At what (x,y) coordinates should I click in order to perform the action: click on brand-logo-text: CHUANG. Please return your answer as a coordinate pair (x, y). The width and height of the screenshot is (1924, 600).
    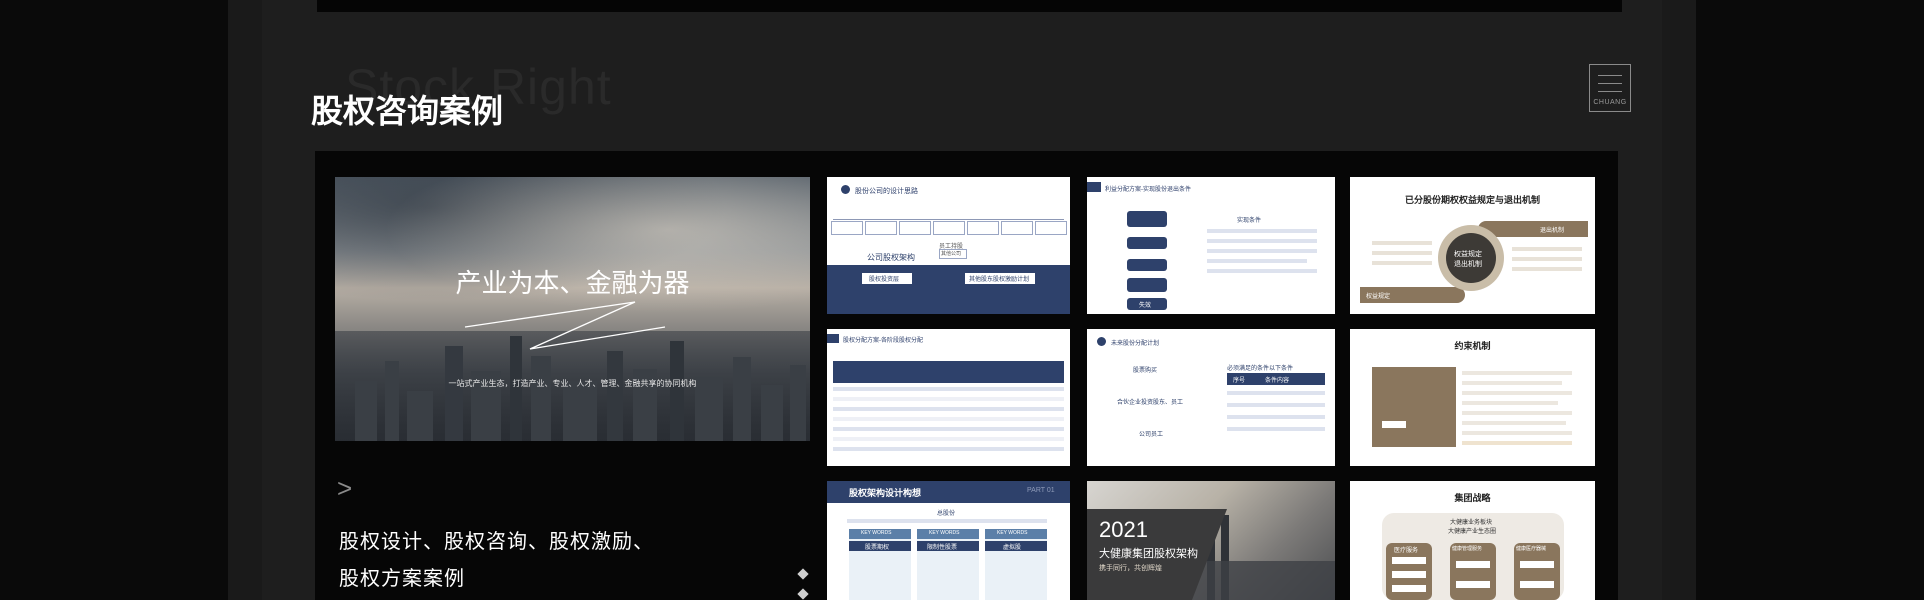
    Looking at the image, I should click on (1610, 102).